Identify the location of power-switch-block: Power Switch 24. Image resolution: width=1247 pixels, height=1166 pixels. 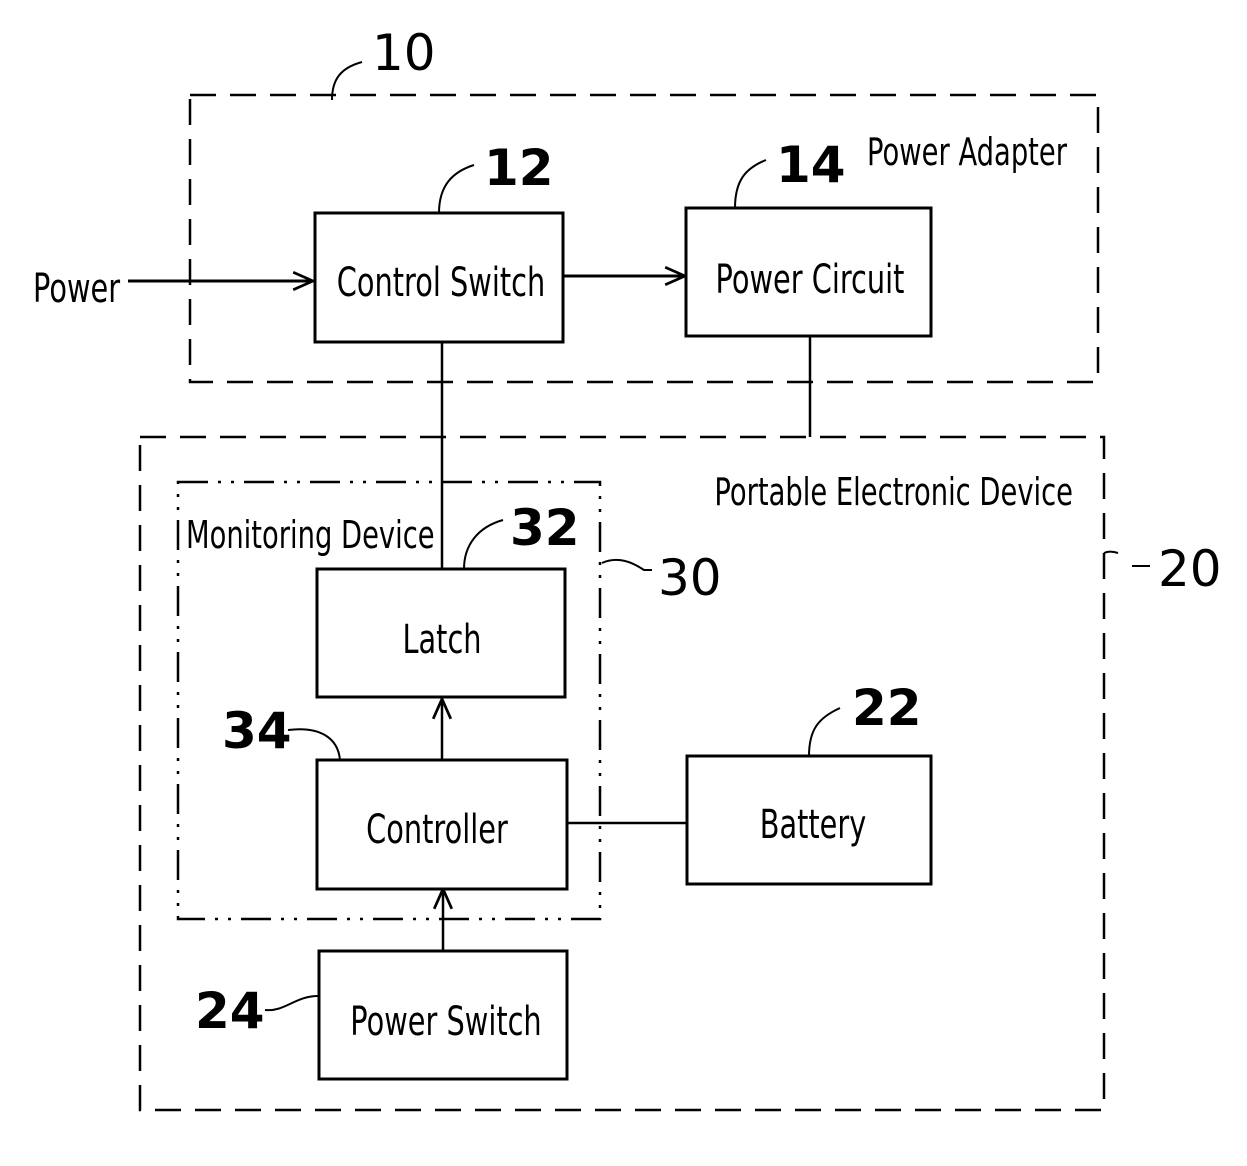
(382, 1015).